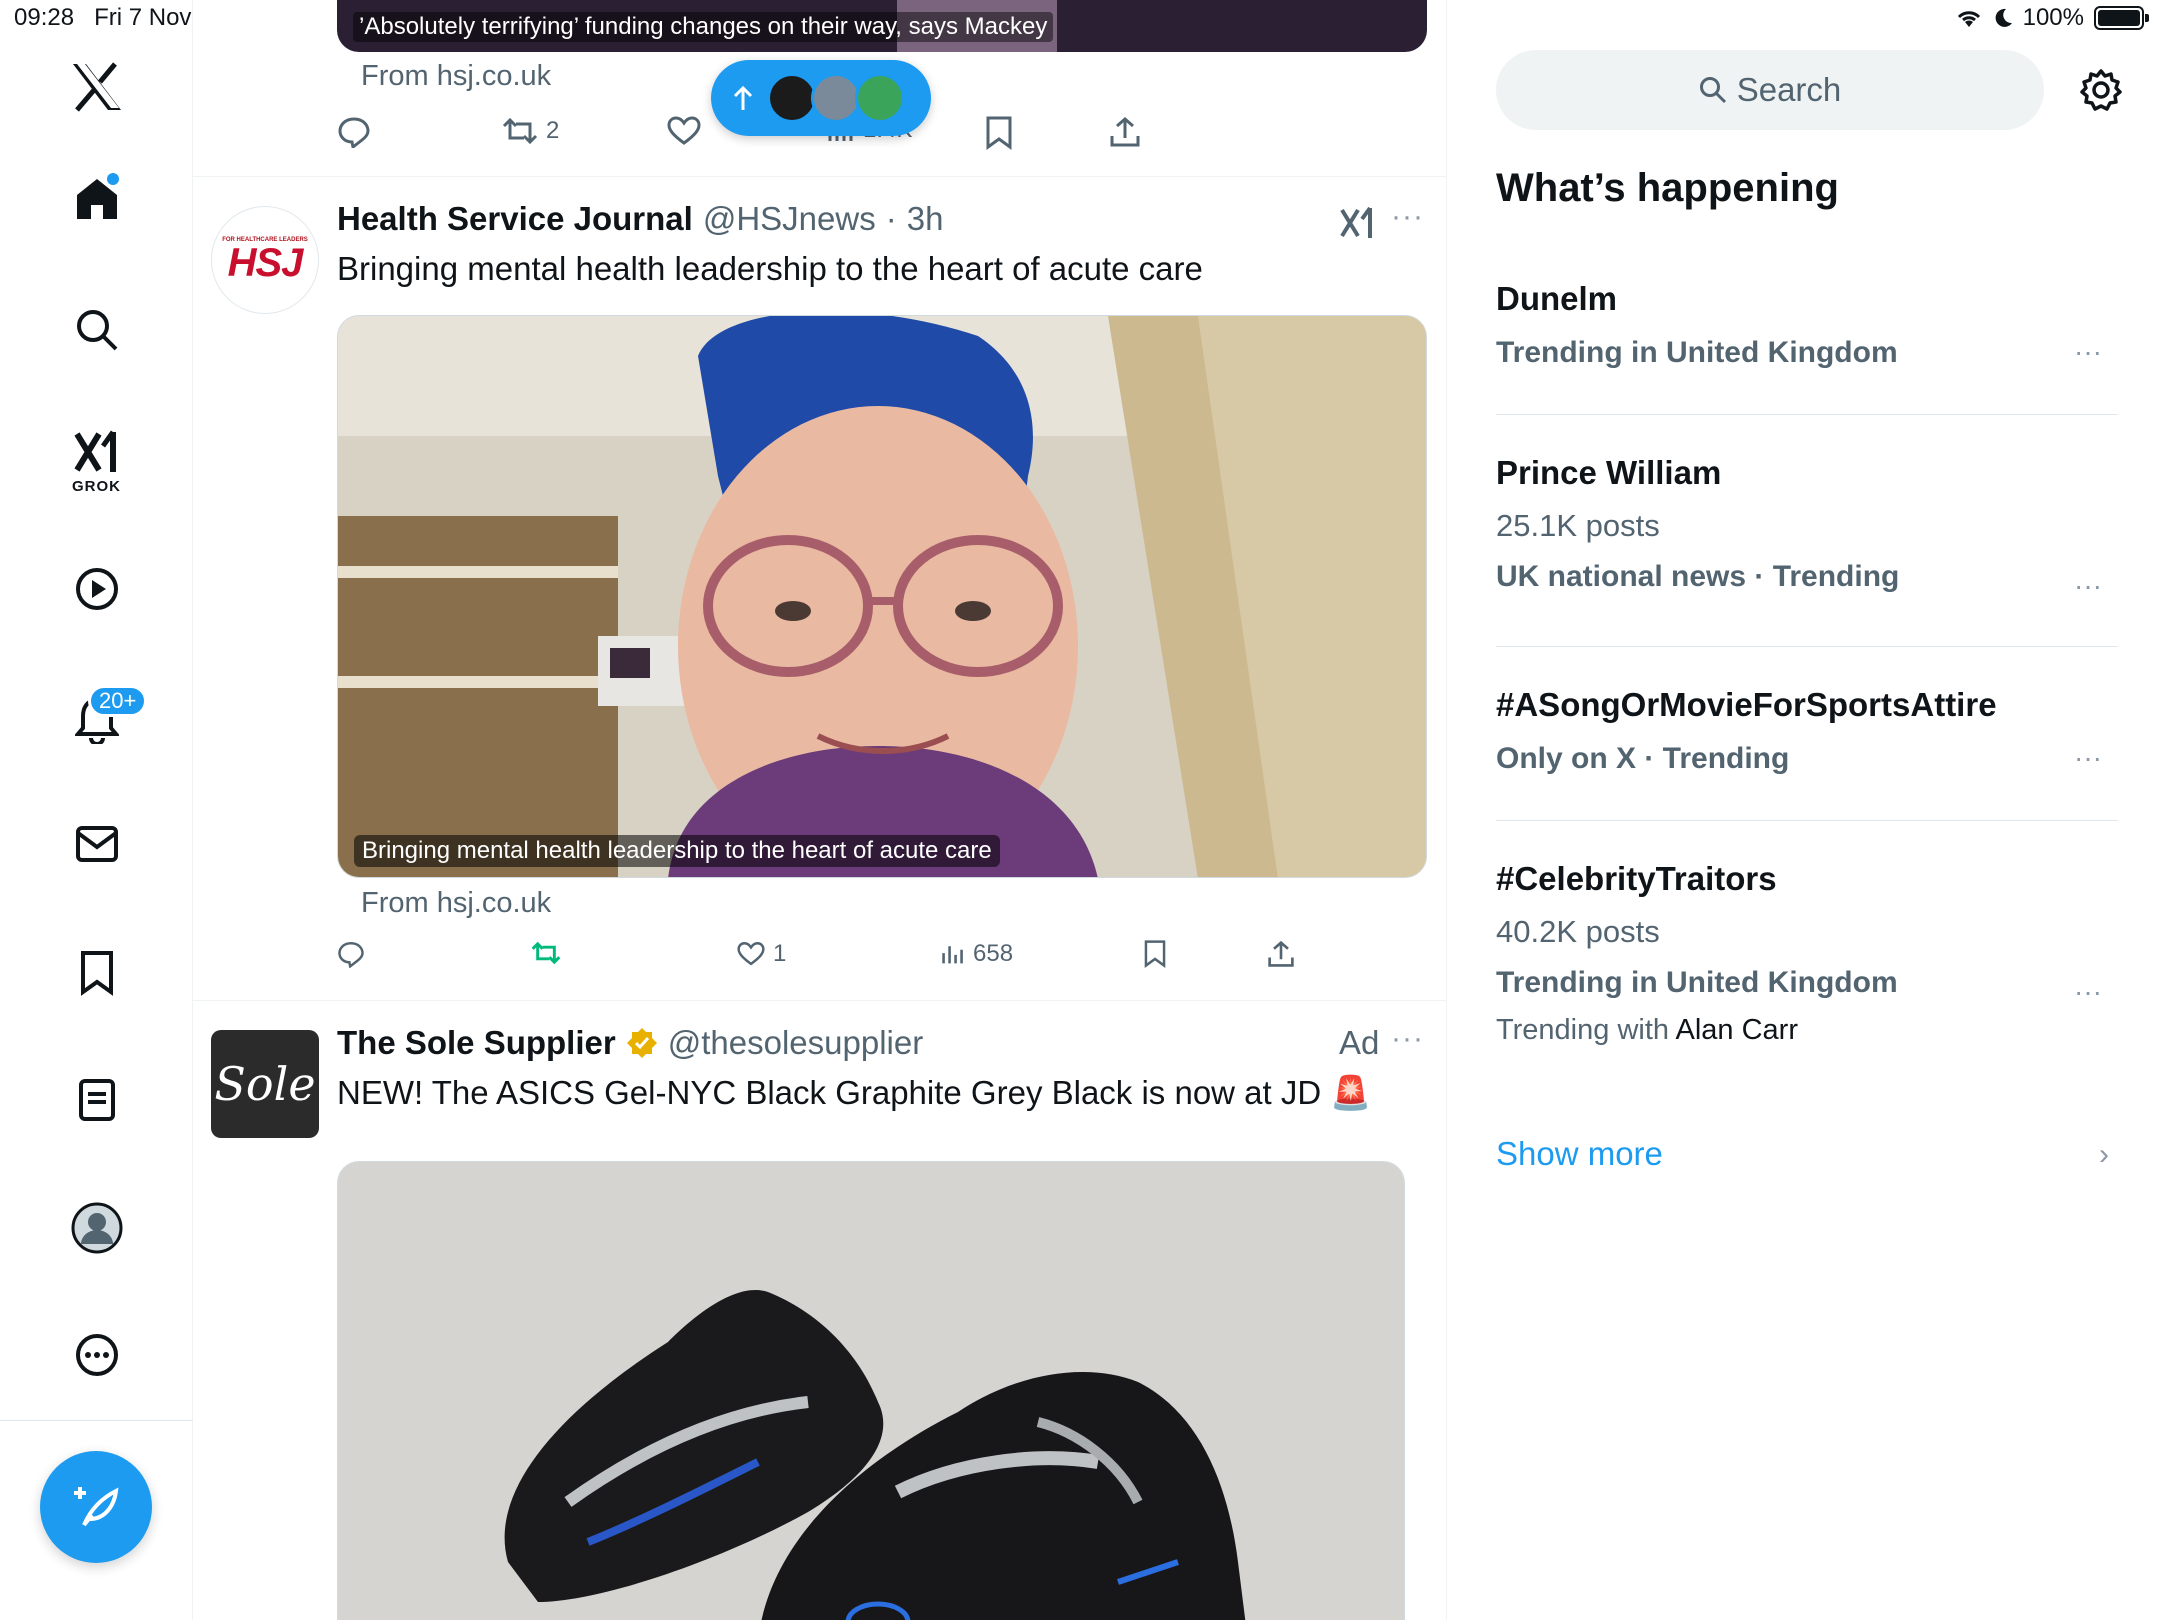 This screenshot has height=1620, width=2160. I want to click on trend-name: #CelebrityTraitors, so click(1636, 878).